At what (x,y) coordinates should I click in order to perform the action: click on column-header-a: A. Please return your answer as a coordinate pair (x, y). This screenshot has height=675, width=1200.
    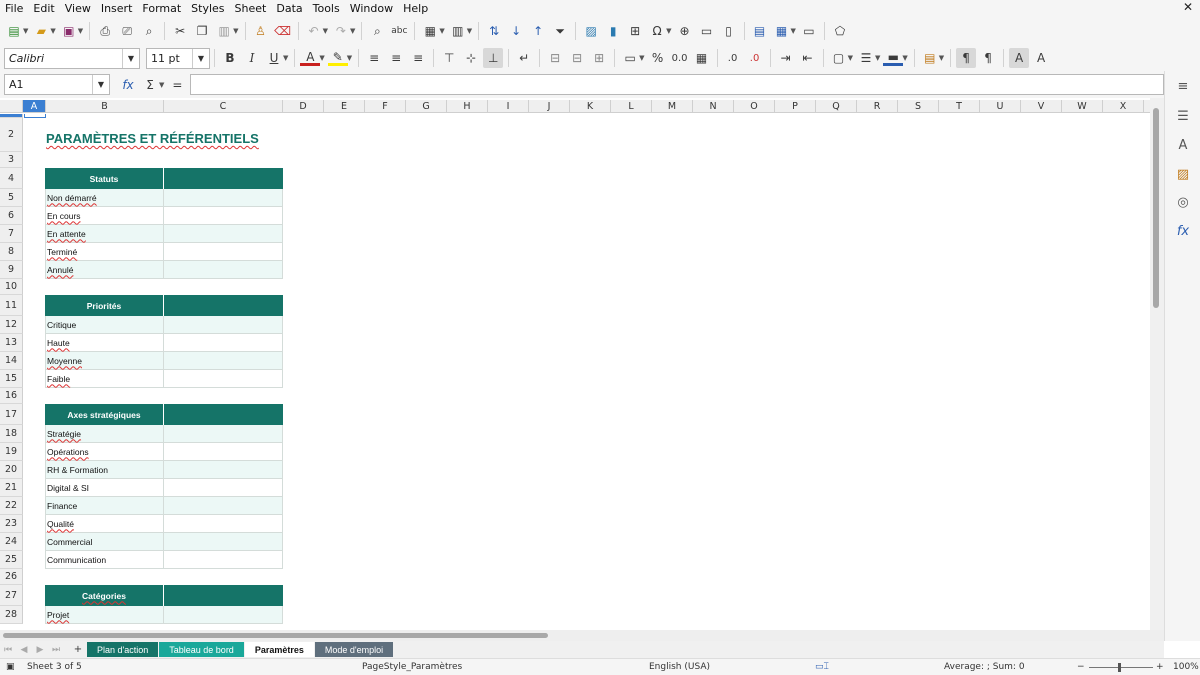
    Looking at the image, I should click on (34, 106).